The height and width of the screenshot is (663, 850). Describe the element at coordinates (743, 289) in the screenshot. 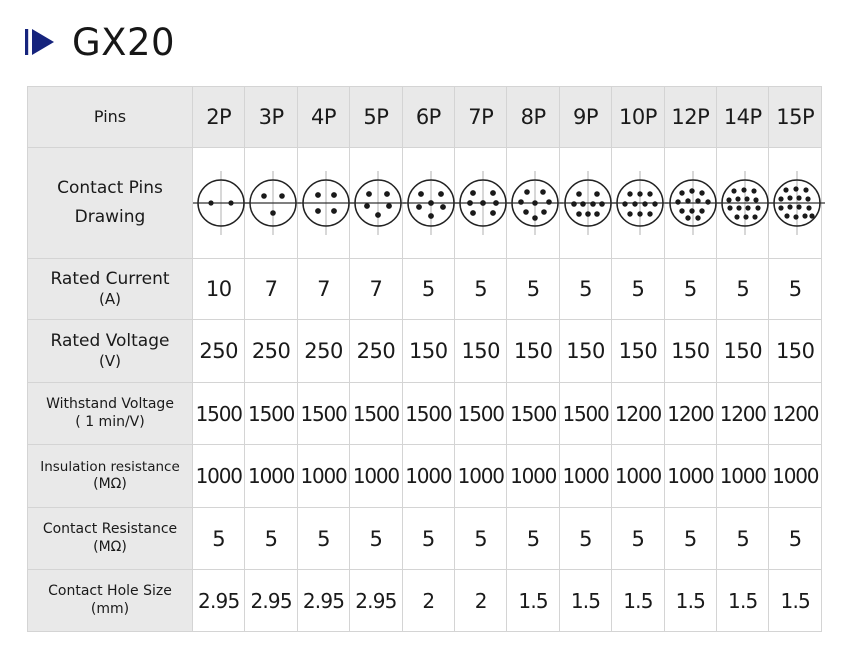

I see `cell-rated-current-14p: 5` at that location.